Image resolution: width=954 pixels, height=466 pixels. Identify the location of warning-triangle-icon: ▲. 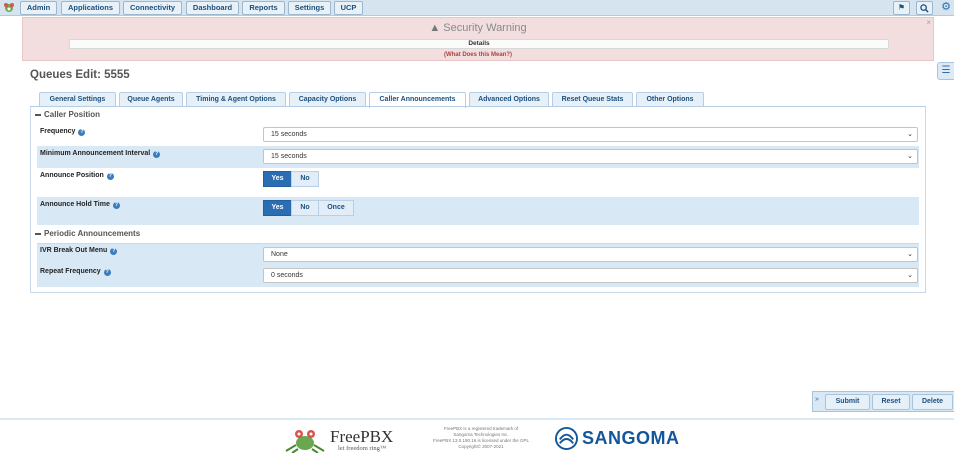
(435, 28).